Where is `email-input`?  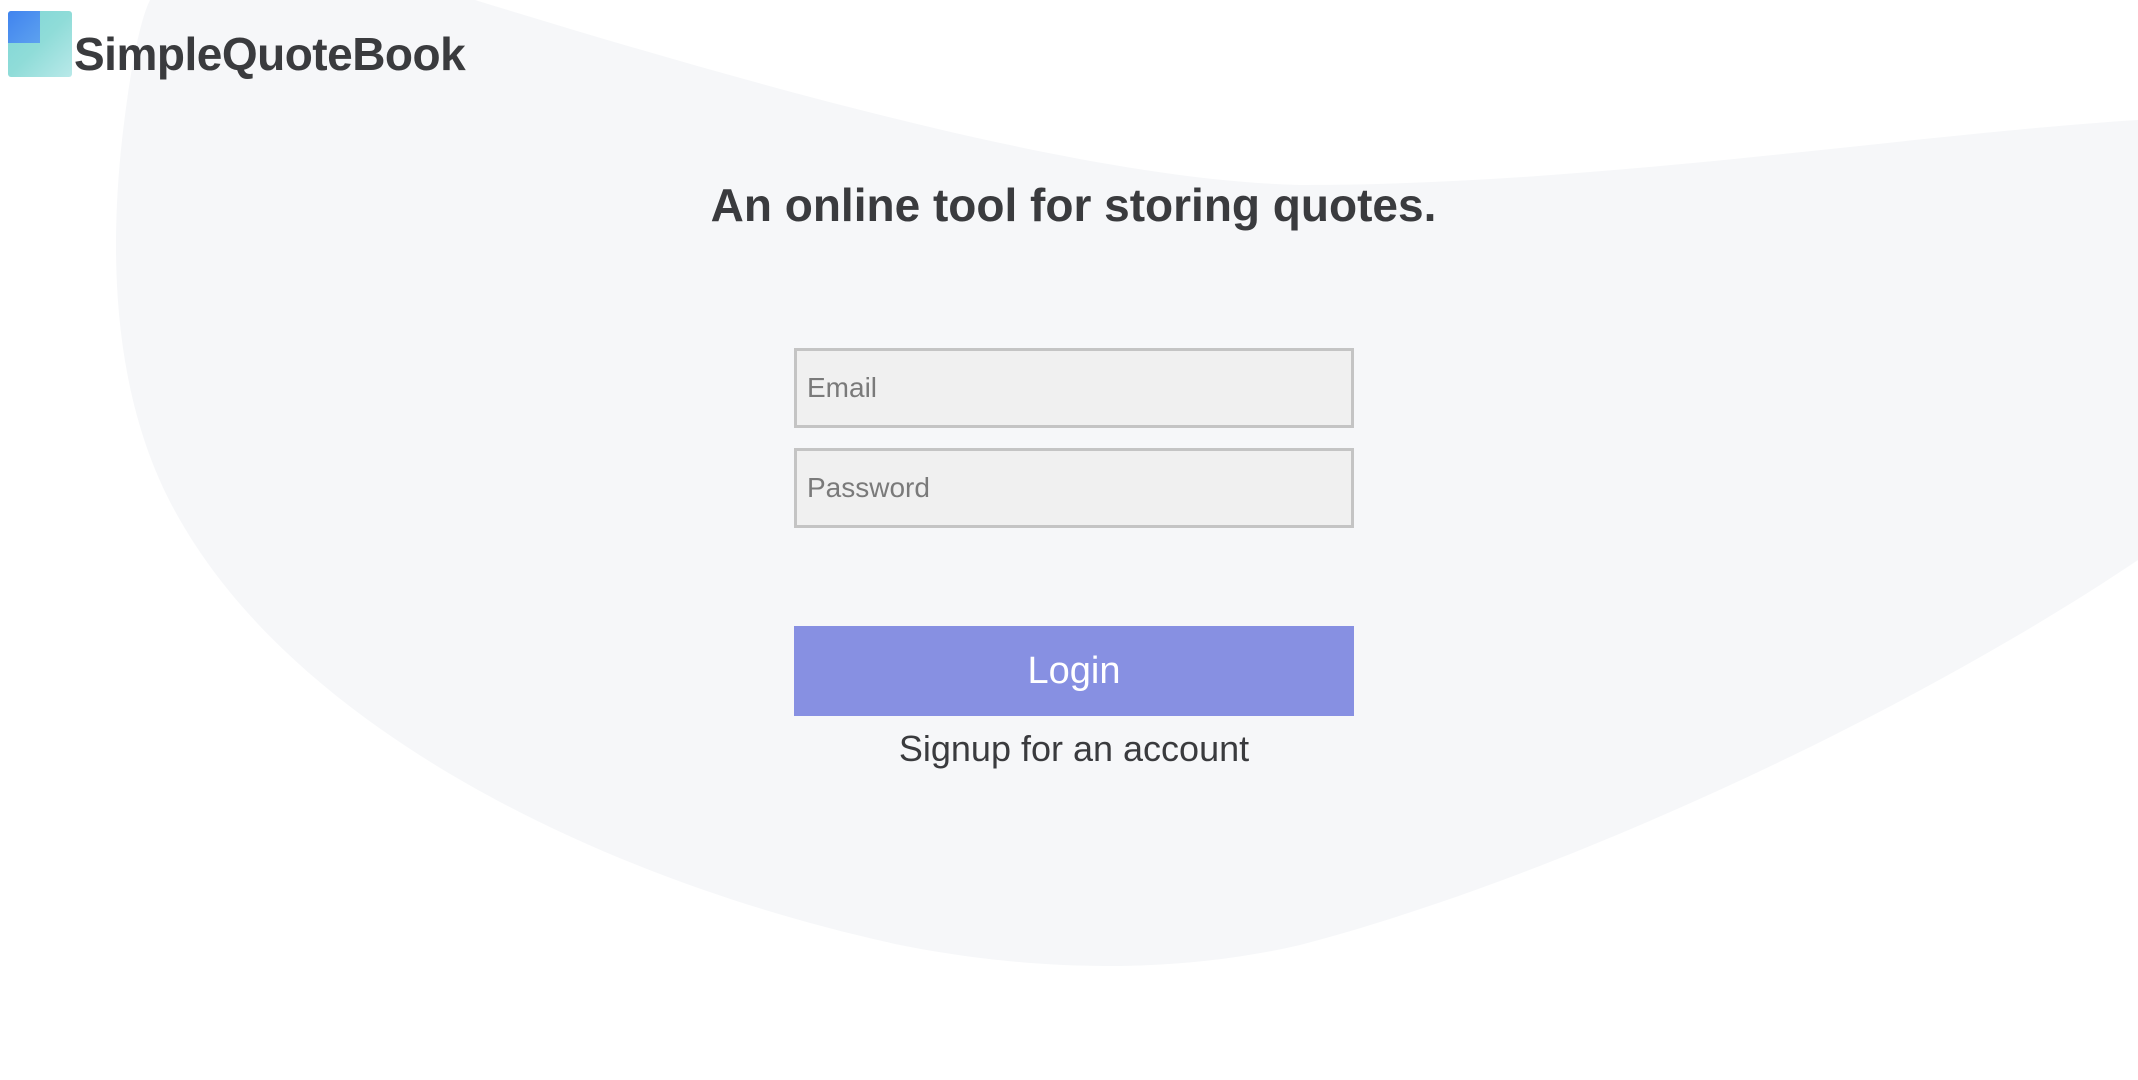 email-input is located at coordinates (1074, 388).